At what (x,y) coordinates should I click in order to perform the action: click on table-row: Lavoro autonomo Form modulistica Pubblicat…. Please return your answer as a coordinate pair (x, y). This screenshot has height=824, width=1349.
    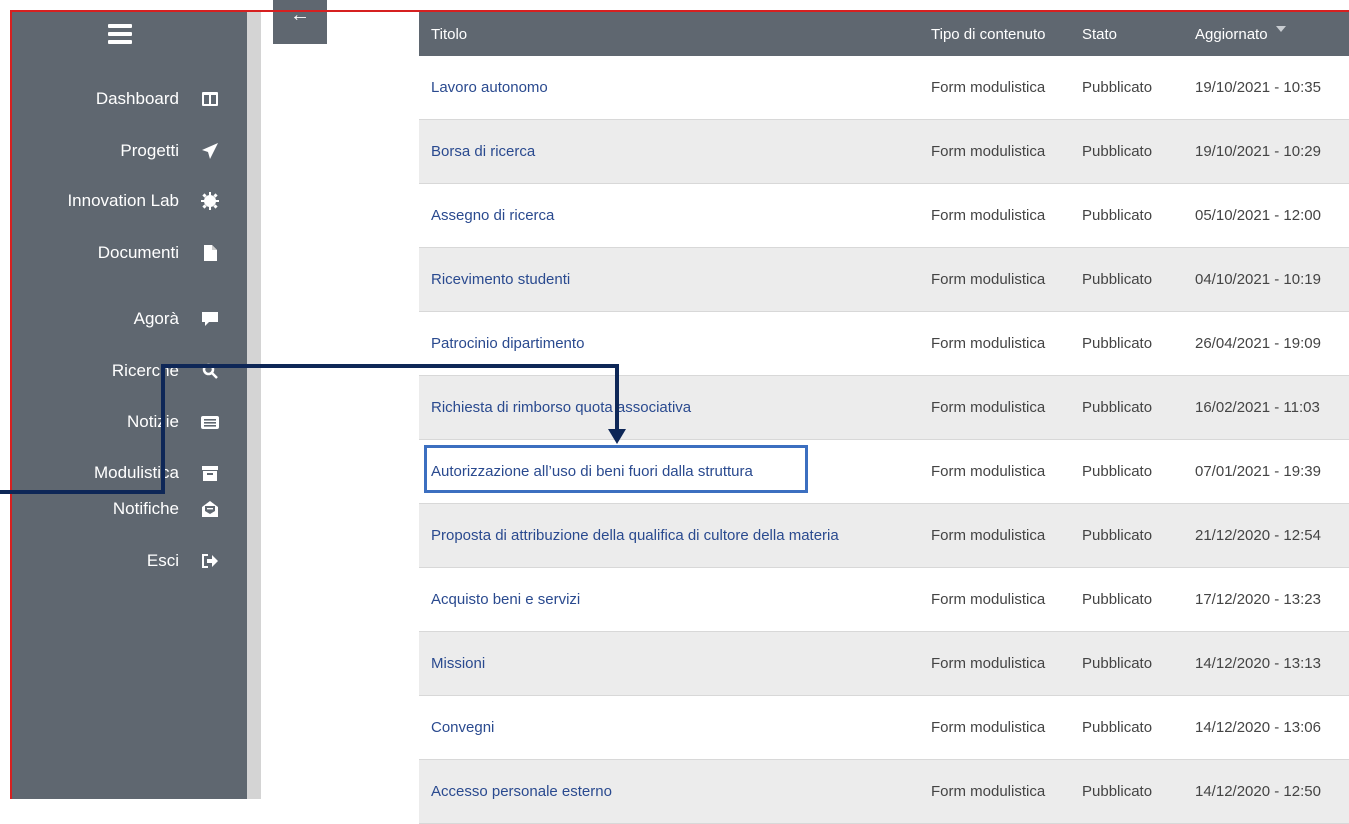
    Looking at the image, I should click on (884, 88).